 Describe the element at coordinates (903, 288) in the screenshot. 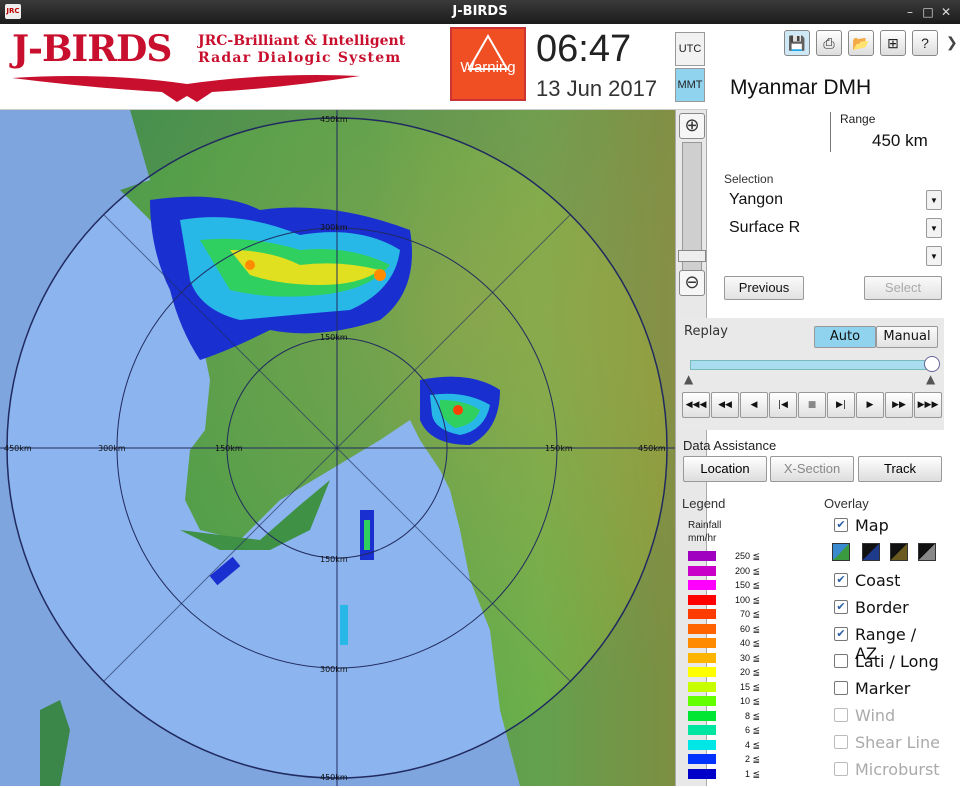

I see `select-button: Select` at that location.